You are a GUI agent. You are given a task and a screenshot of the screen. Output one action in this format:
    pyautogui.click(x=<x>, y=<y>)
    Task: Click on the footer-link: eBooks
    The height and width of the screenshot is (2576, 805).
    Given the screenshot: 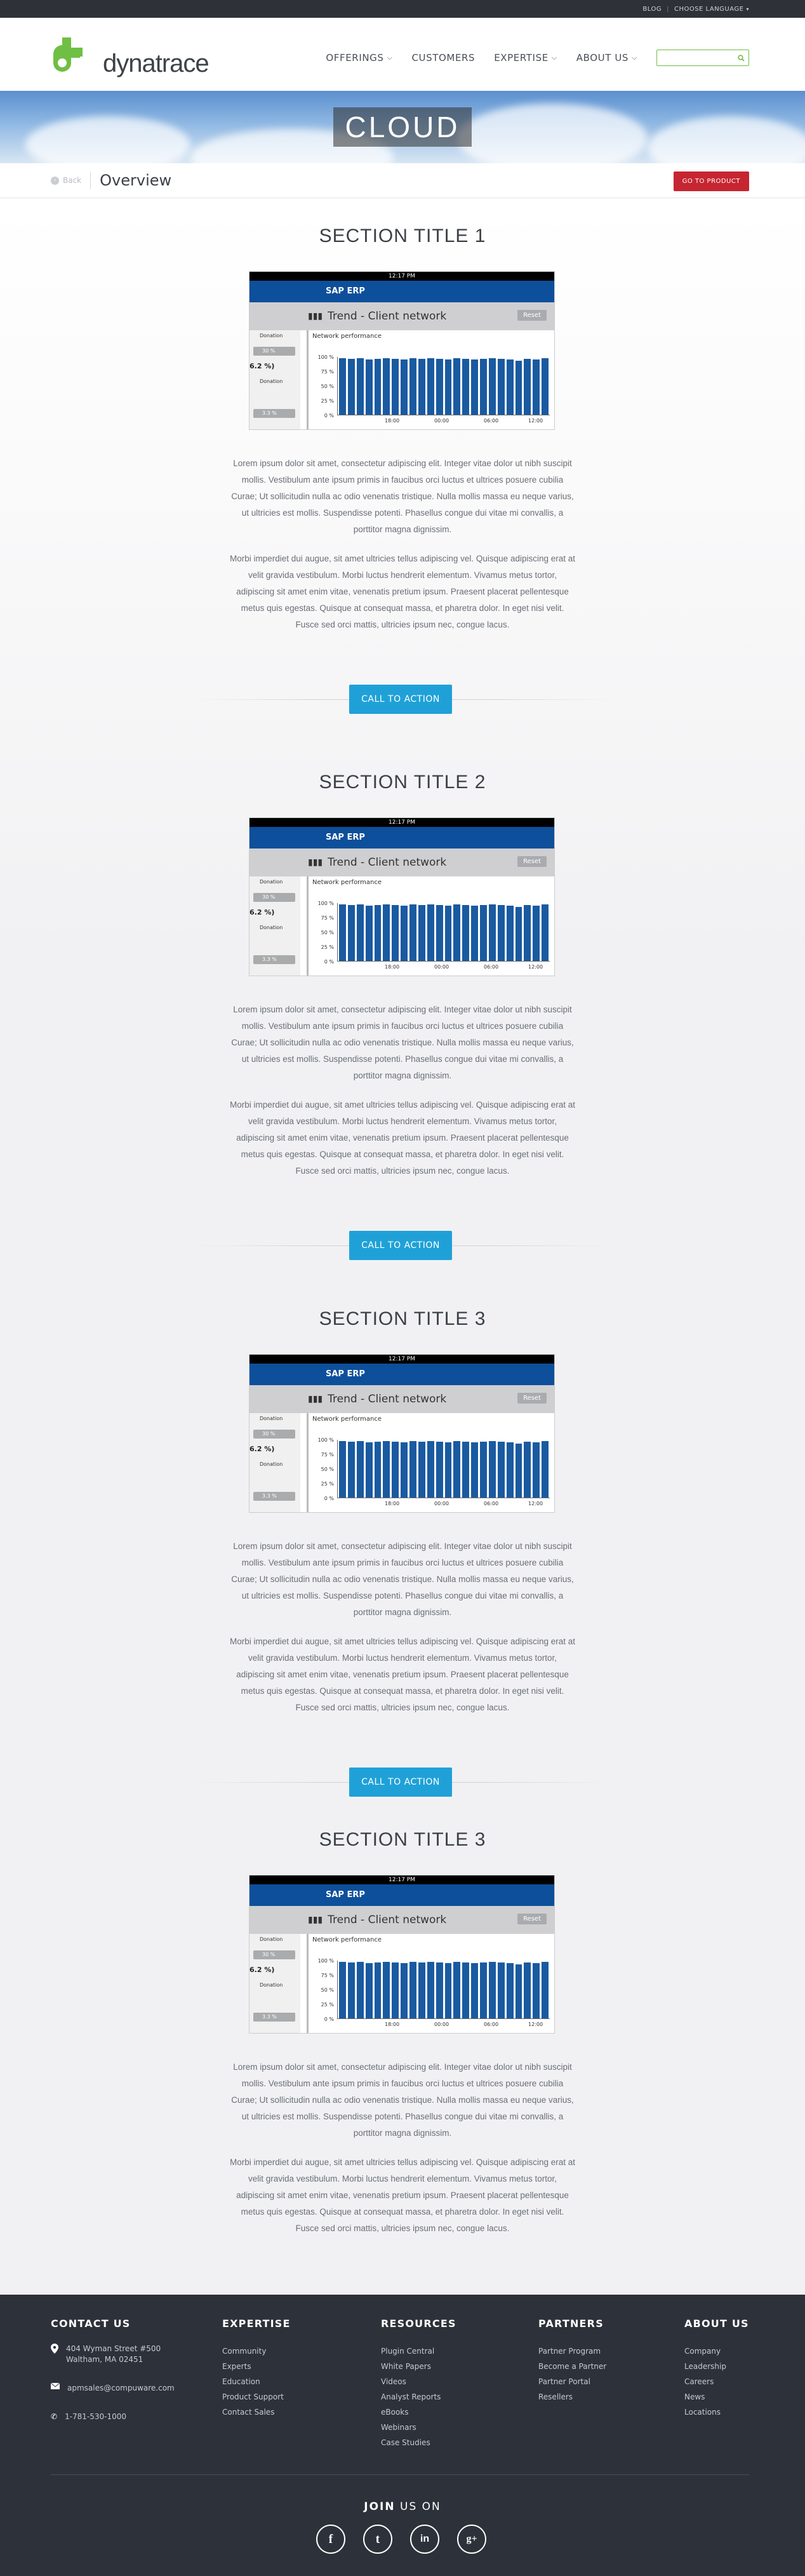 What is the action you would take?
    pyautogui.click(x=419, y=2412)
    